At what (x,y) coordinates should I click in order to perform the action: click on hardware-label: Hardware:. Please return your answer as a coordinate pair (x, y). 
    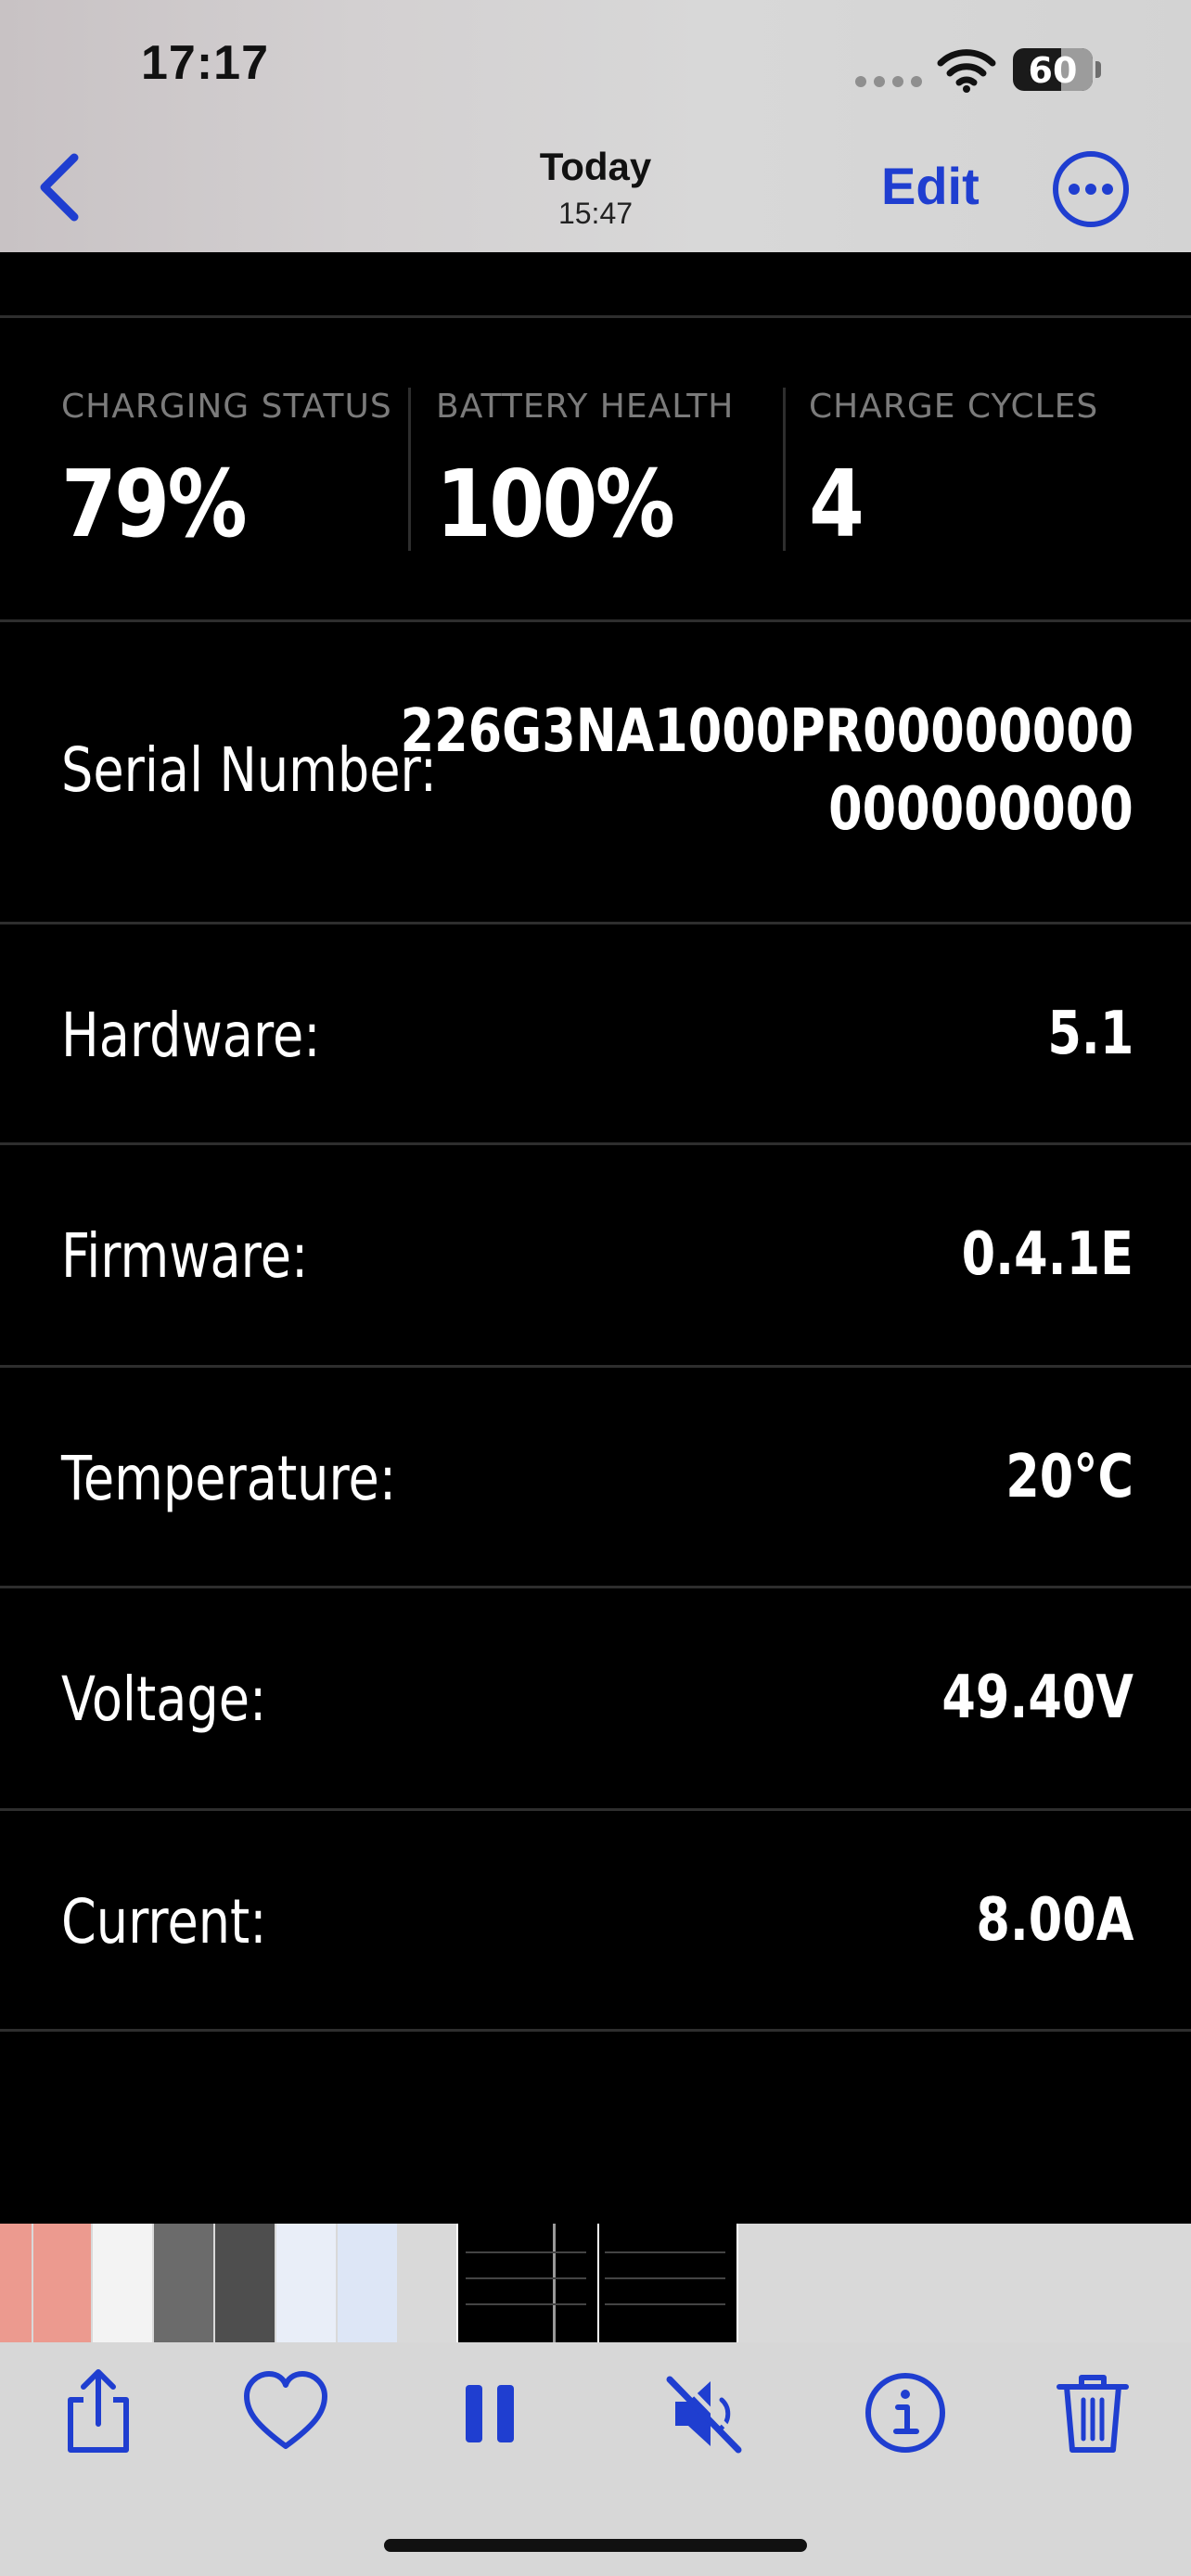
    Looking at the image, I should click on (191, 1035).